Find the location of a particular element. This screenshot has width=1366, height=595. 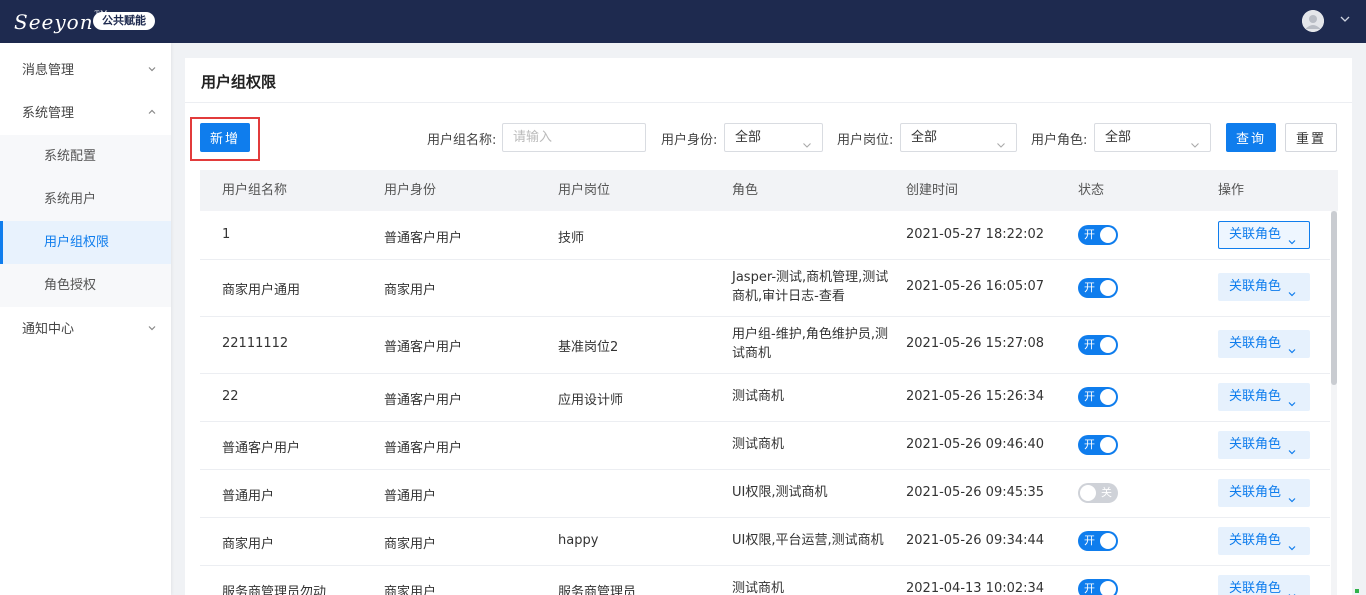

sidebar-item-notification-center: 通知中心 is located at coordinates (85, 329).